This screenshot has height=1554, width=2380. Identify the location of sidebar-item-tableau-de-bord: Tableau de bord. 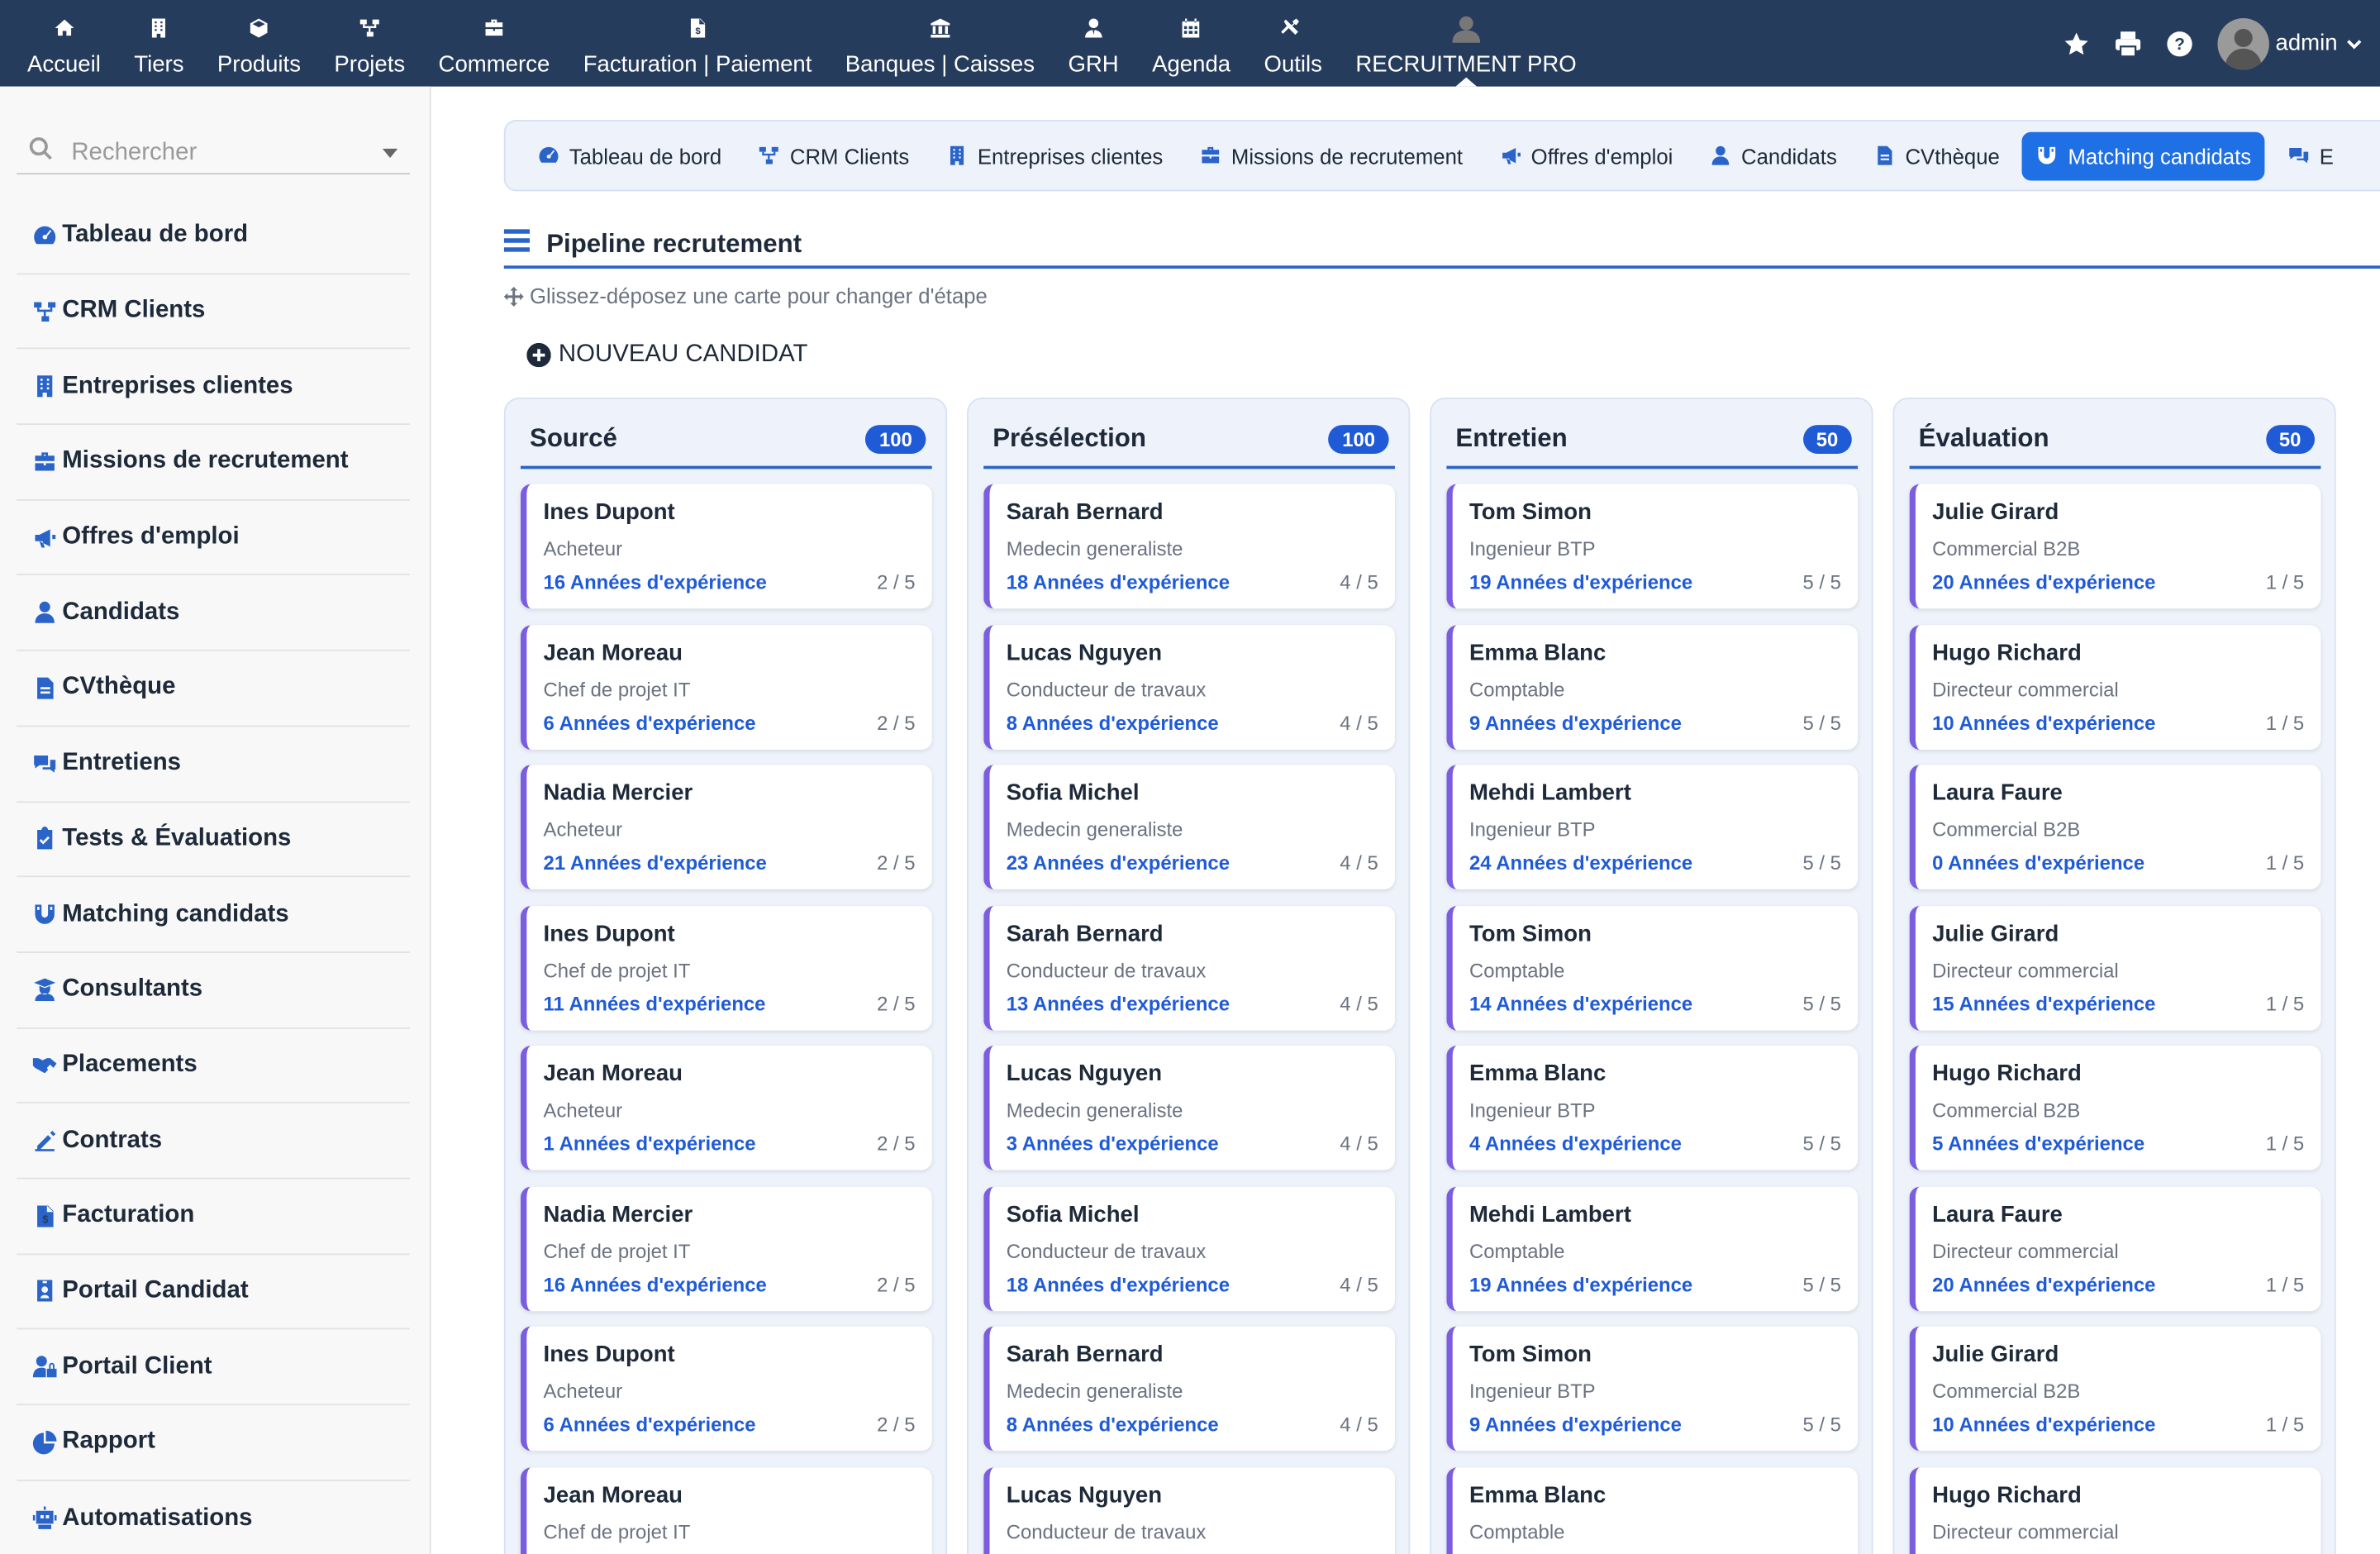
(213, 236).